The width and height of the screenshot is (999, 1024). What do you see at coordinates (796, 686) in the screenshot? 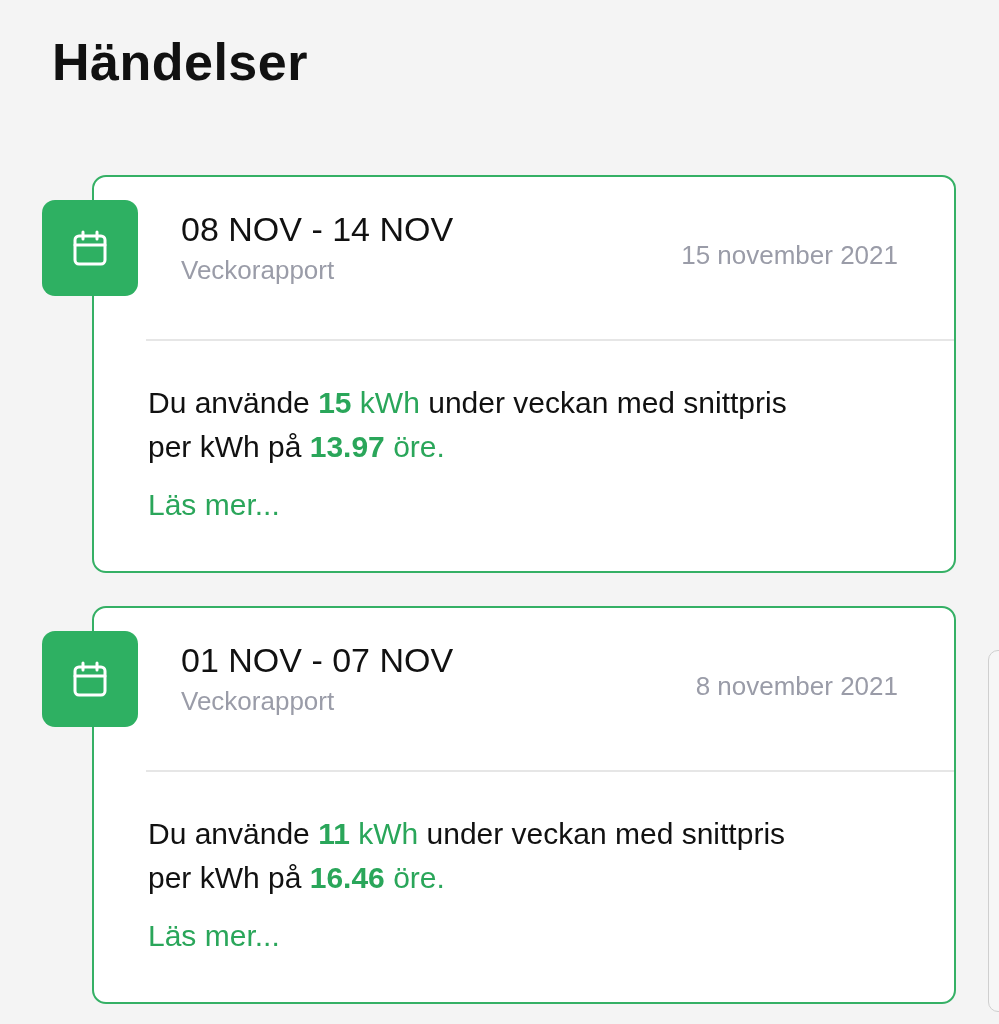
I see `event-date: 8 november 2021` at bounding box center [796, 686].